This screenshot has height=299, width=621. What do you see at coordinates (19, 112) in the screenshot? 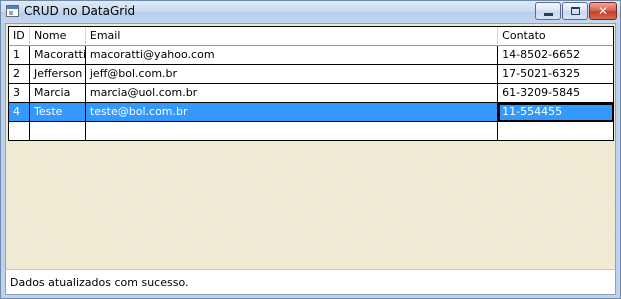
I see `cell-id: 4` at bounding box center [19, 112].